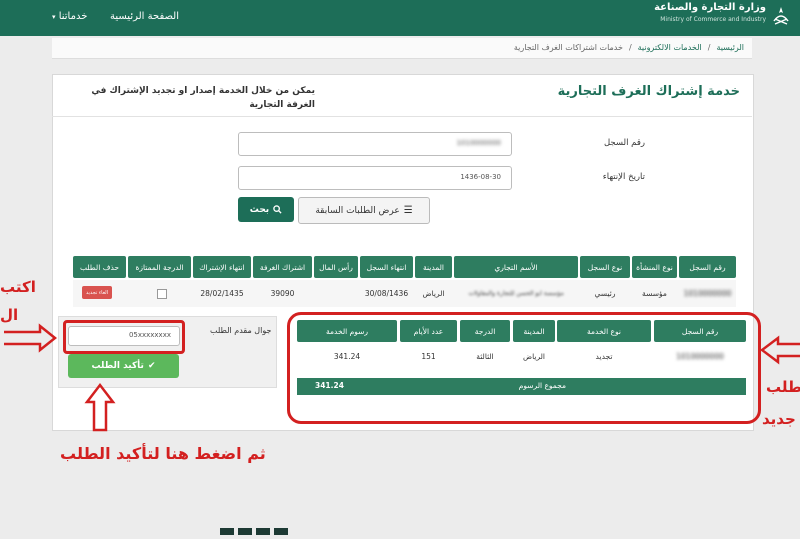 The image size is (800, 539). I want to click on annotation-left-mid: ال, so click(9, 315).